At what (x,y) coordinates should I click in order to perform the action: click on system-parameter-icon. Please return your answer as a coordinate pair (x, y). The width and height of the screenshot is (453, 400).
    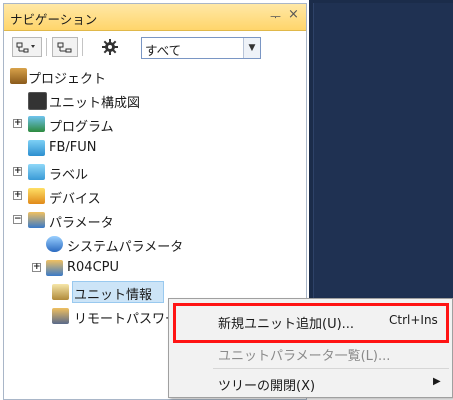
    Looking at the image, I should click on (54, 244).